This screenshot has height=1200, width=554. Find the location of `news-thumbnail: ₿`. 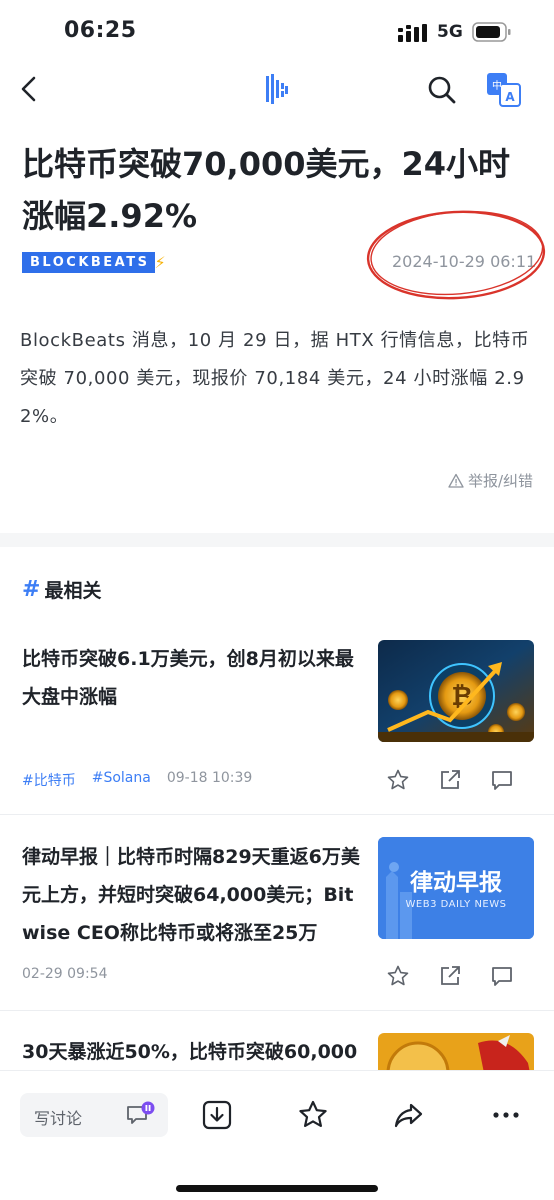

news-thumbnail: ₿ is located at coordinates (456, 691).